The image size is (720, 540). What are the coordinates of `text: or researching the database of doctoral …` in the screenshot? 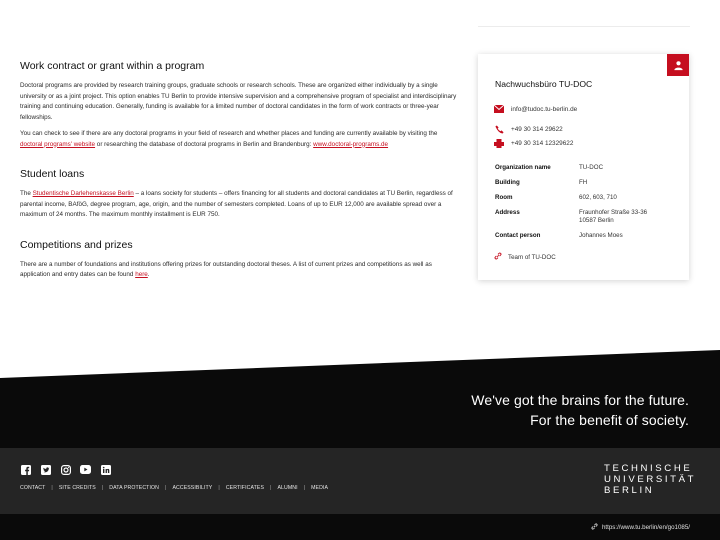 It's located at (204, 144).